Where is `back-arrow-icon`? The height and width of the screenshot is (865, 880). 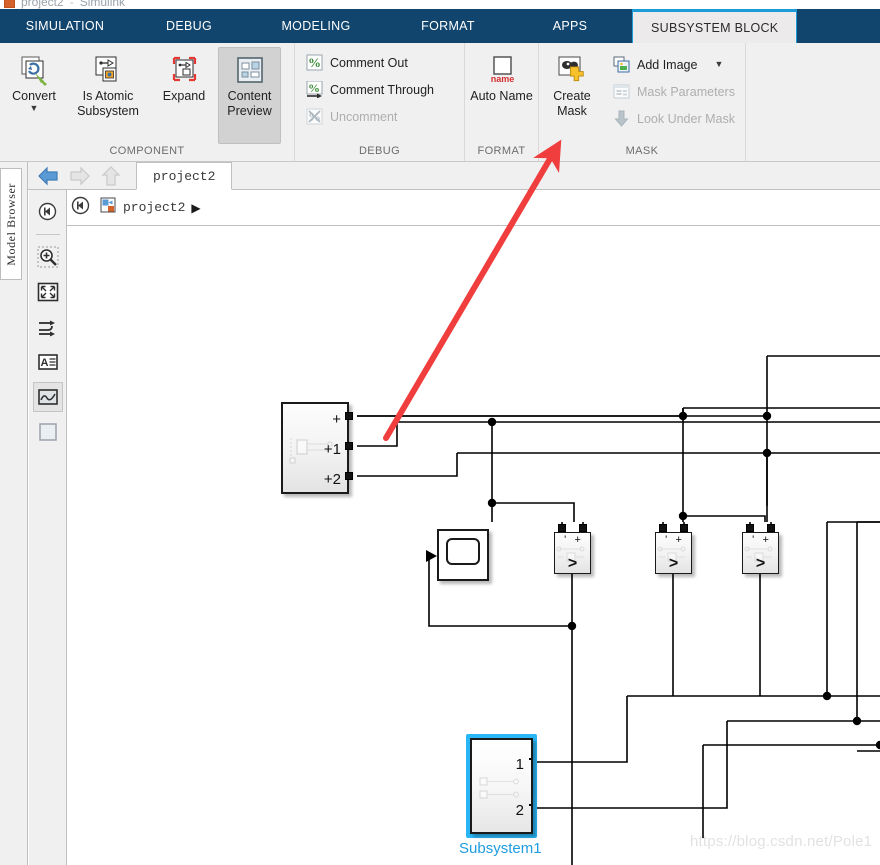
back-arrow-icon is located at coordinates (48, 178).